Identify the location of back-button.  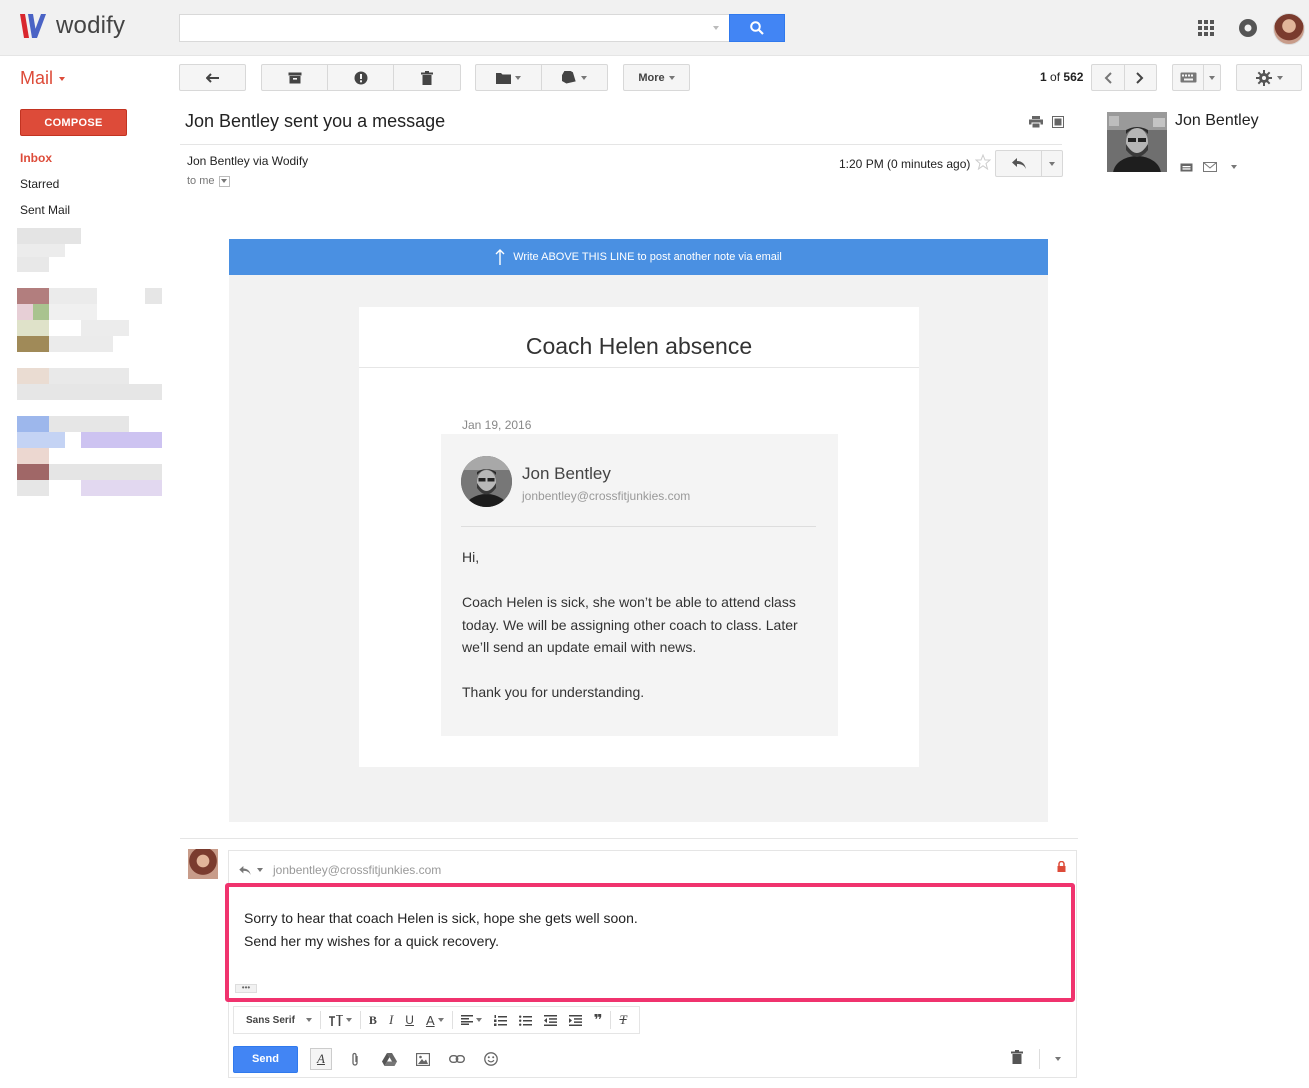
(212, 77).